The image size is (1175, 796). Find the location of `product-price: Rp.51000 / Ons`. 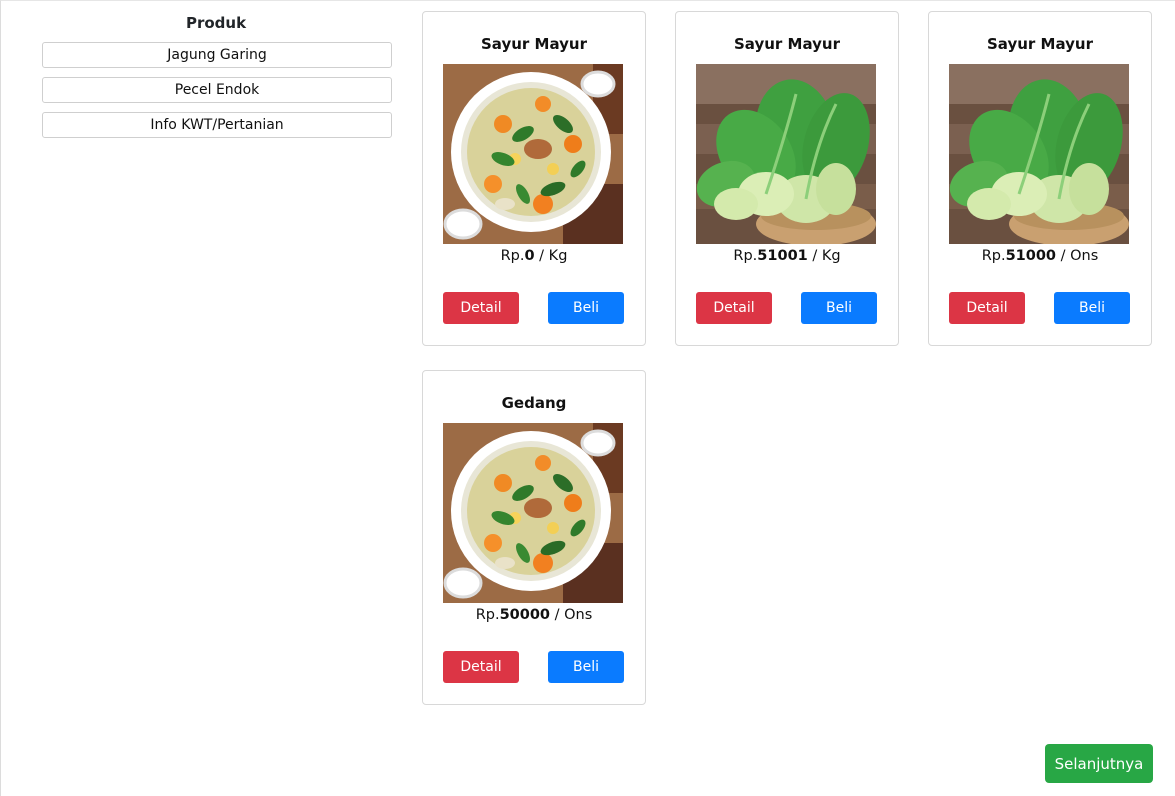

product-price: Rp.51000 / Ons is located at coordinates (1040, 256).